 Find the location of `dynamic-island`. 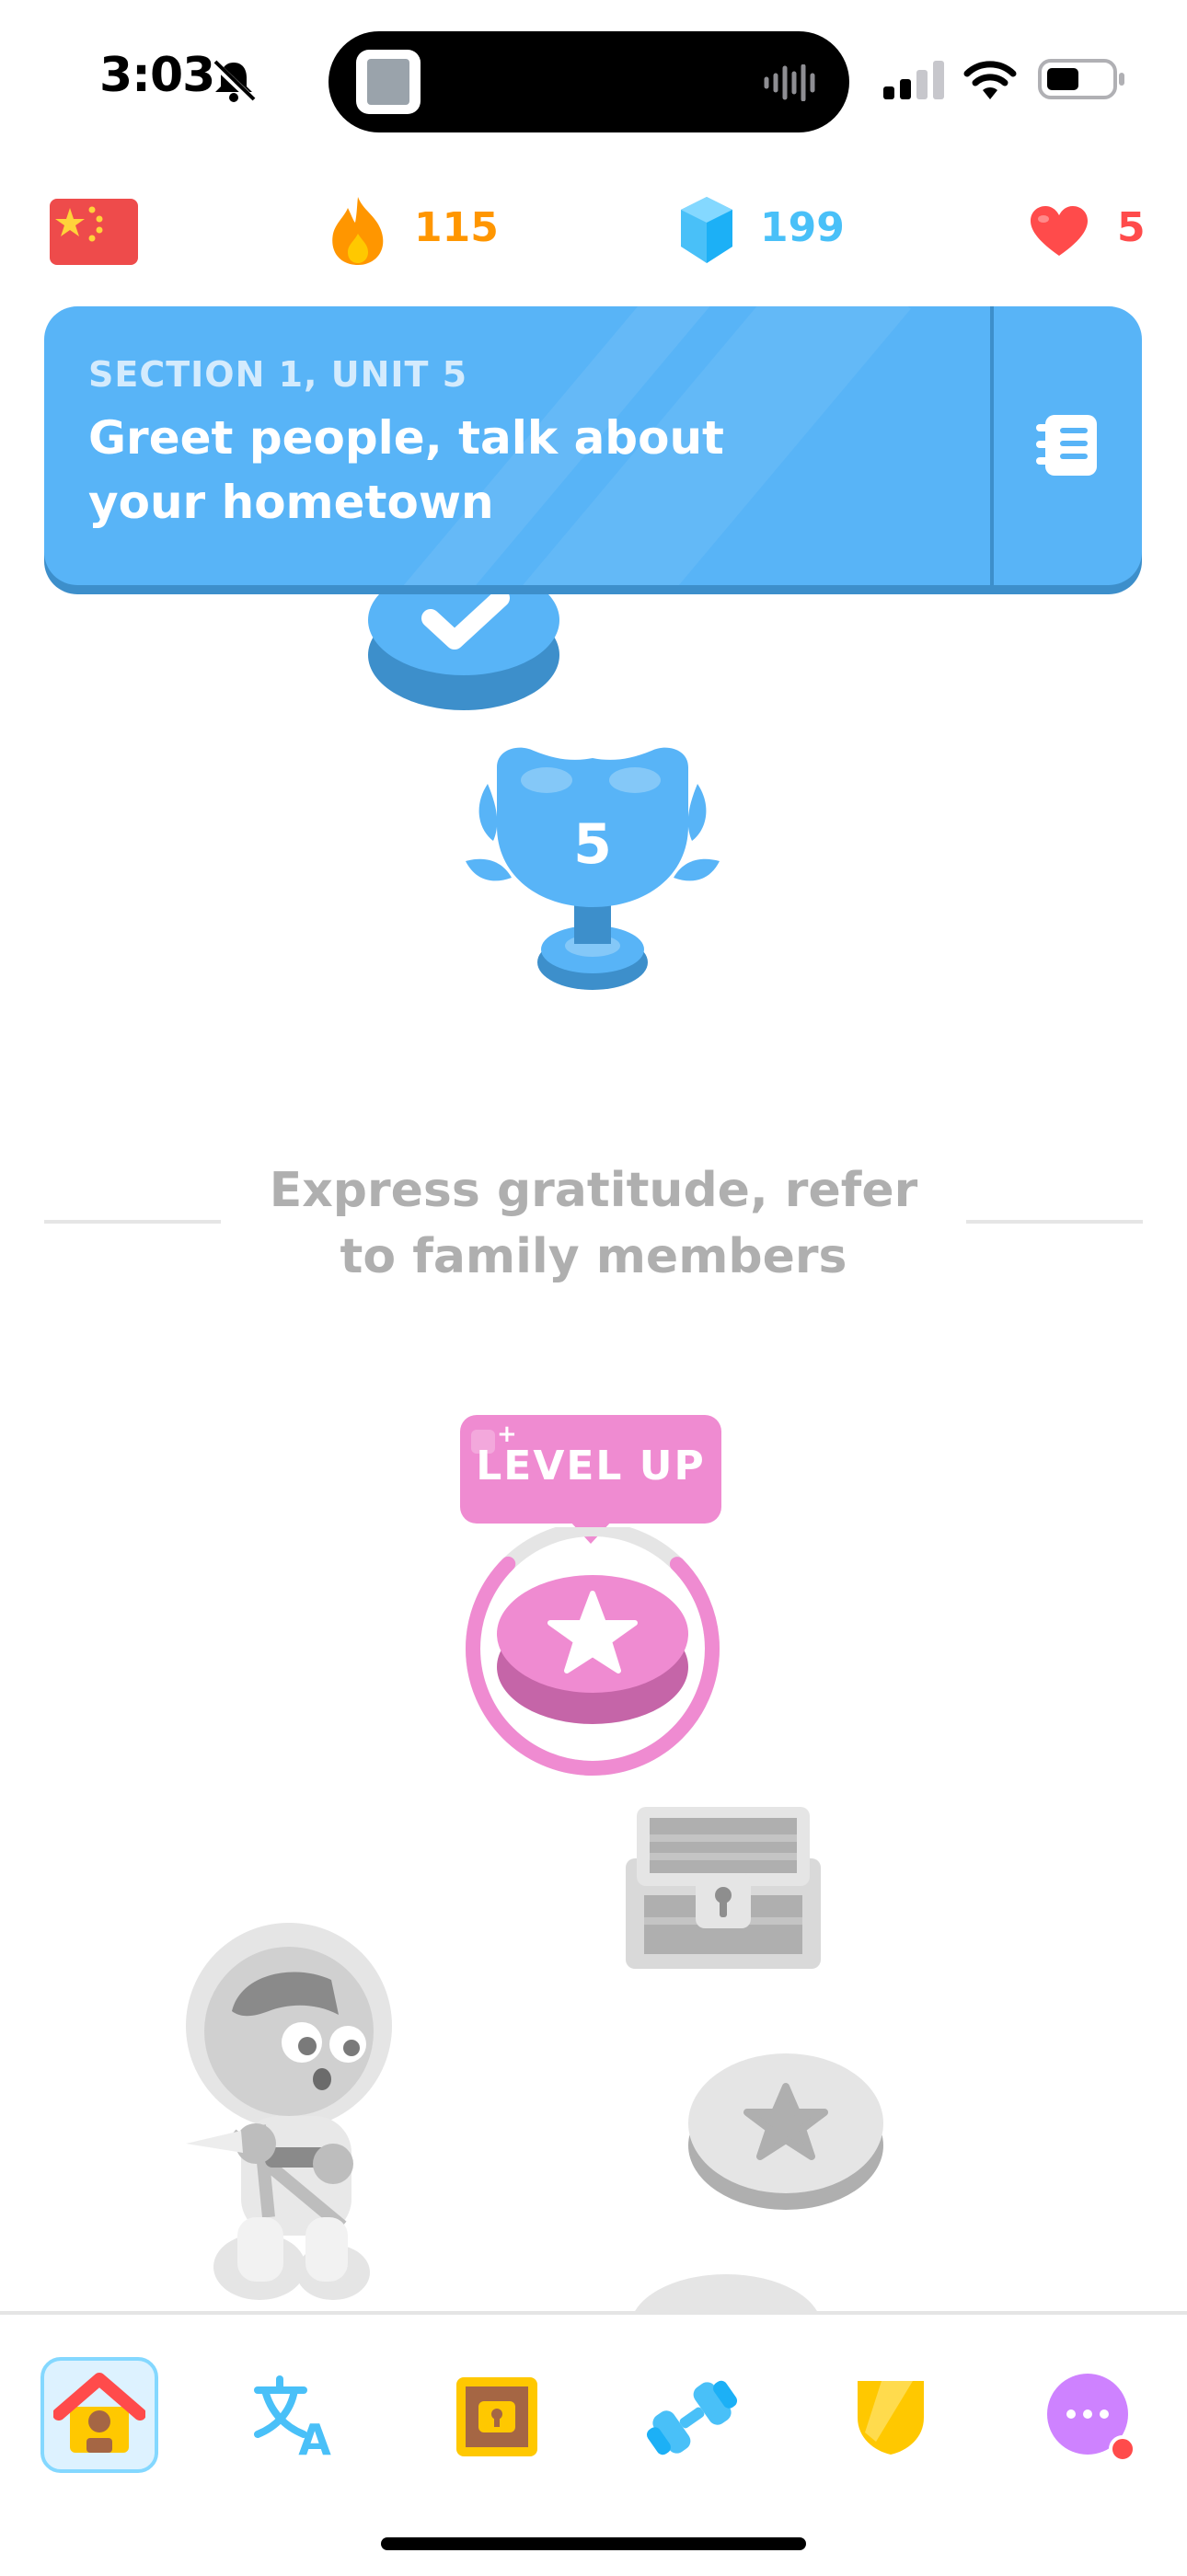

dynamic-island is located at coordinates (588, 81).